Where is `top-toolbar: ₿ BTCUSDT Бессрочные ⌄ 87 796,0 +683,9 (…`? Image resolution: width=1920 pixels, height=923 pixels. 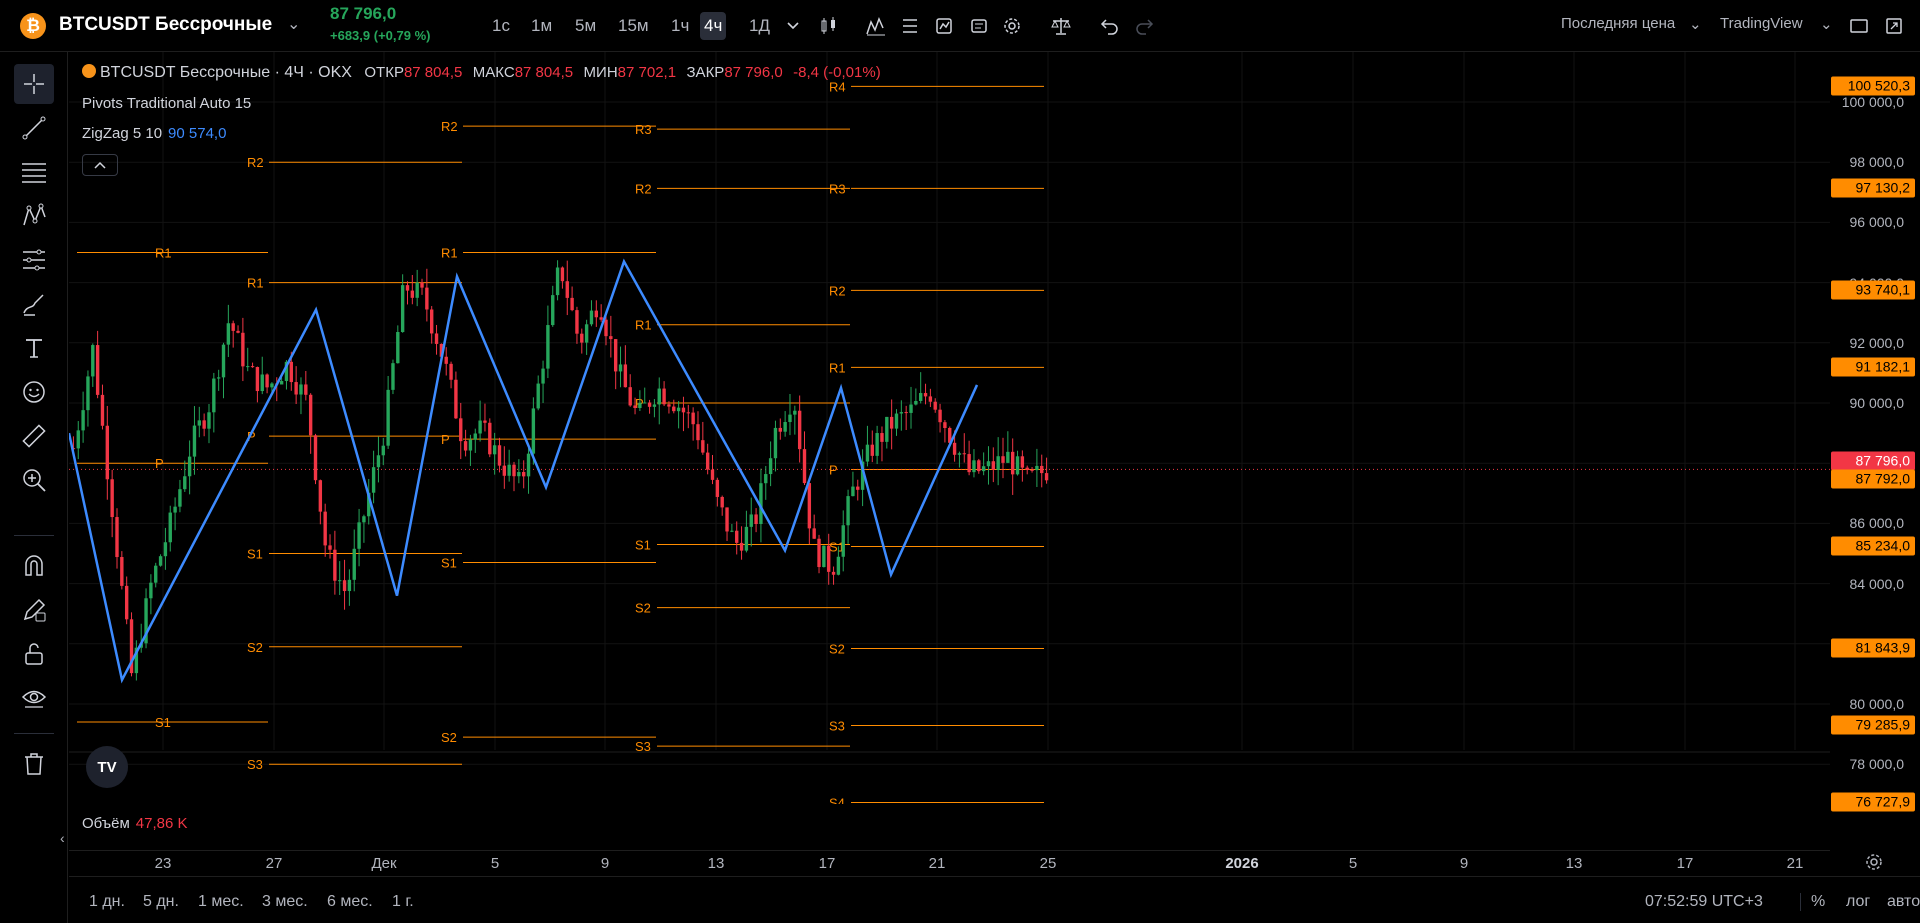 top-toolbar: ₿ BTCUSDT Бессрочные ⌄ 87 796,0 +683,9 (… is located at coordinates (960, 26).